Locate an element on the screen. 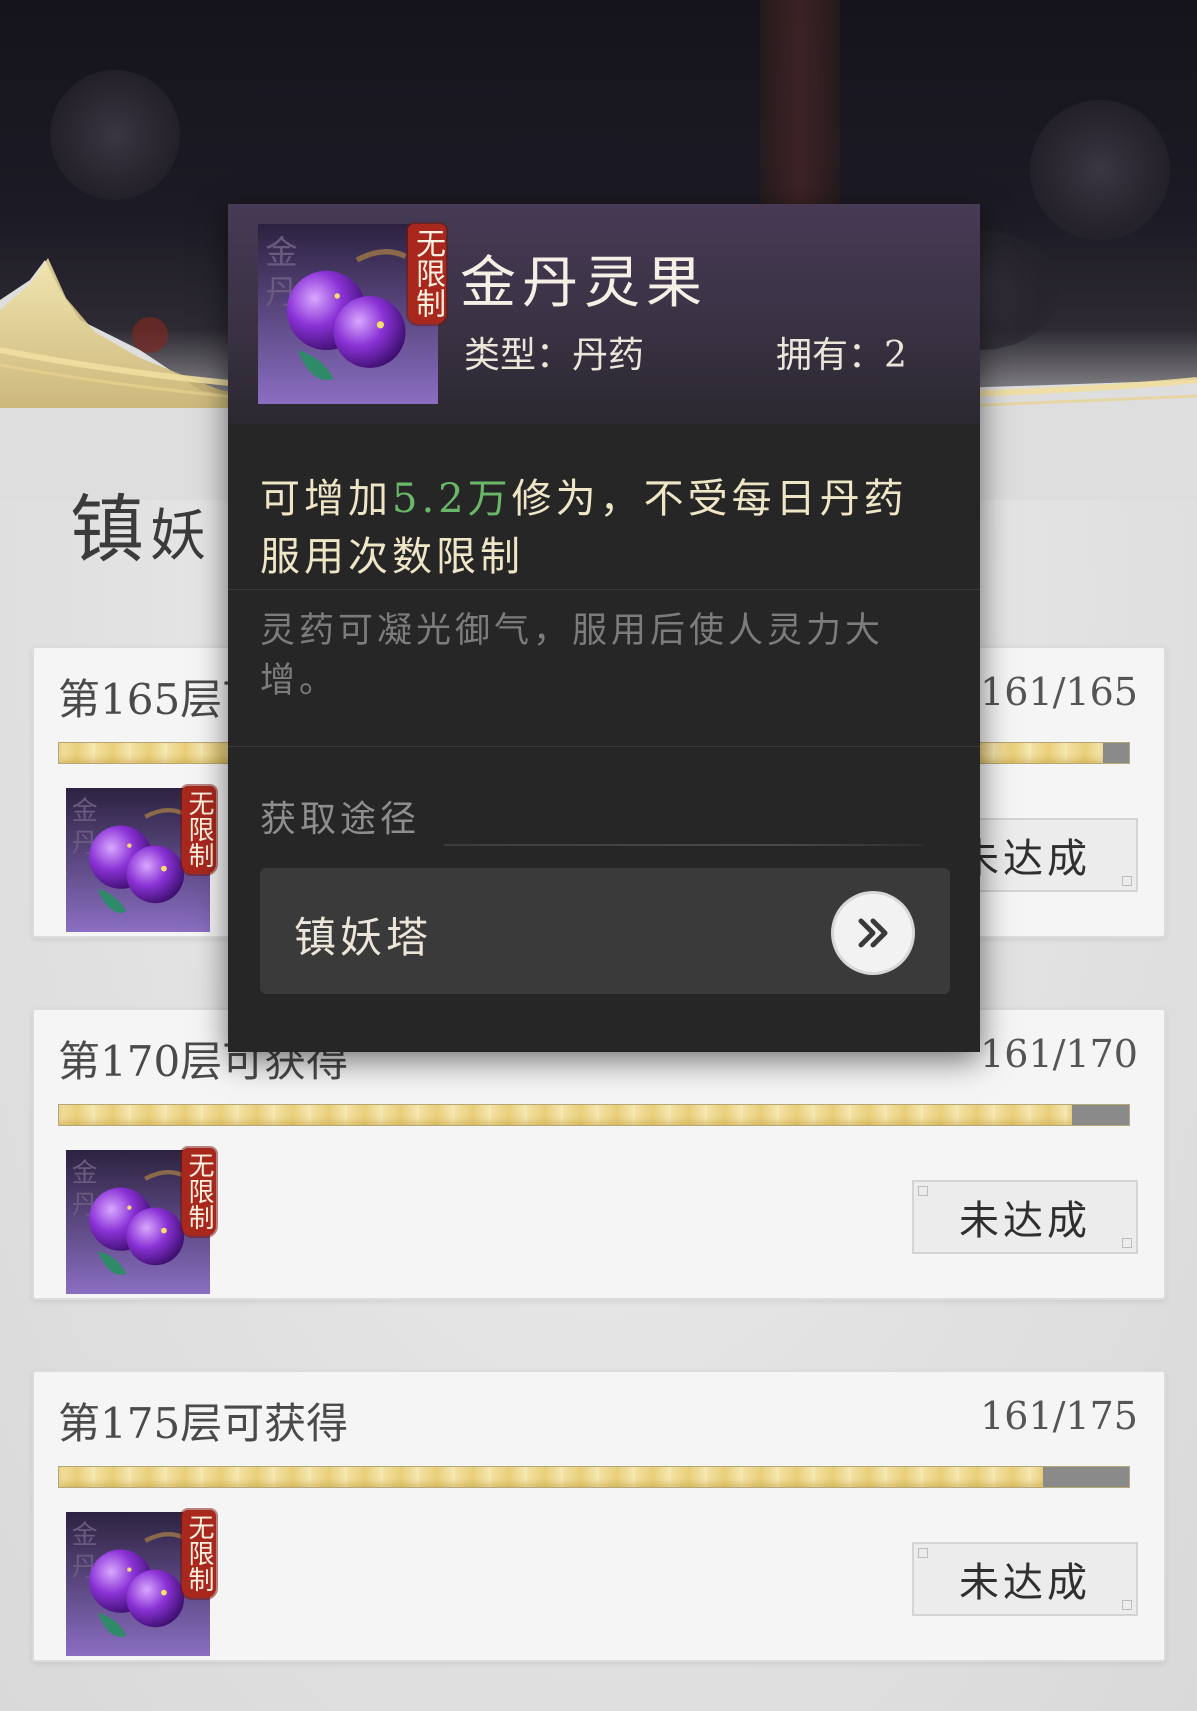 Image resolution: width=1197 pixels, height=1711 pixels. go-button is located at coordinates (873, 933).